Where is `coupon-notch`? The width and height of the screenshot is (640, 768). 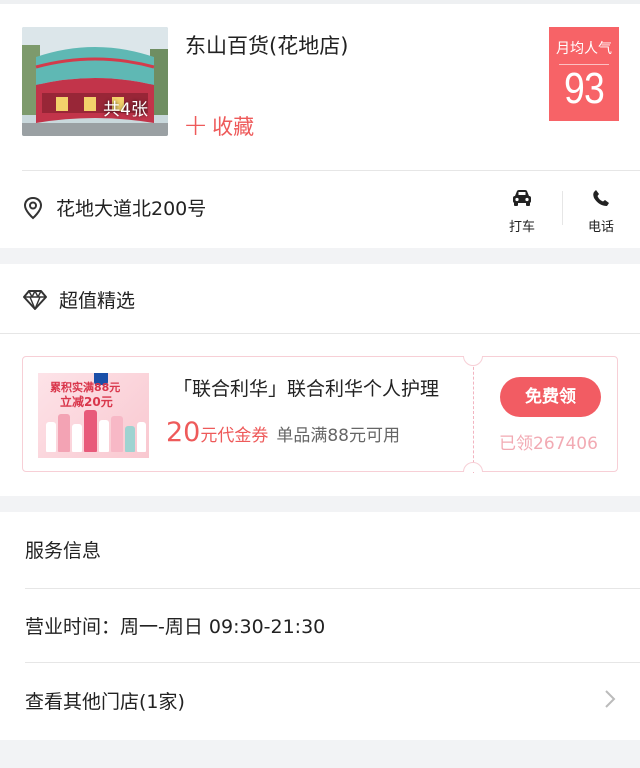 coupon-notch is located at coordinates (473, 361).